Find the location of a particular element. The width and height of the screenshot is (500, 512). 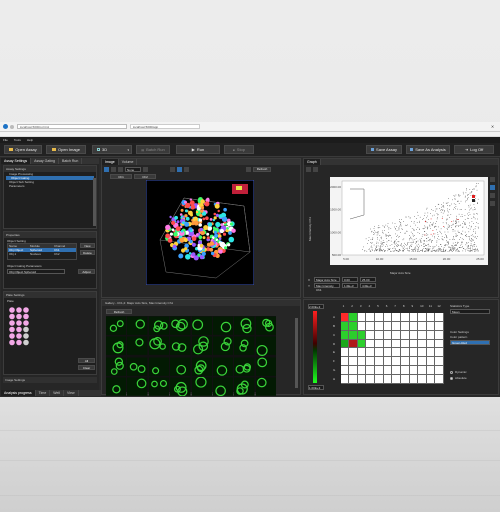

statistics-type-select: Mean is located at coordinates (470, 311).